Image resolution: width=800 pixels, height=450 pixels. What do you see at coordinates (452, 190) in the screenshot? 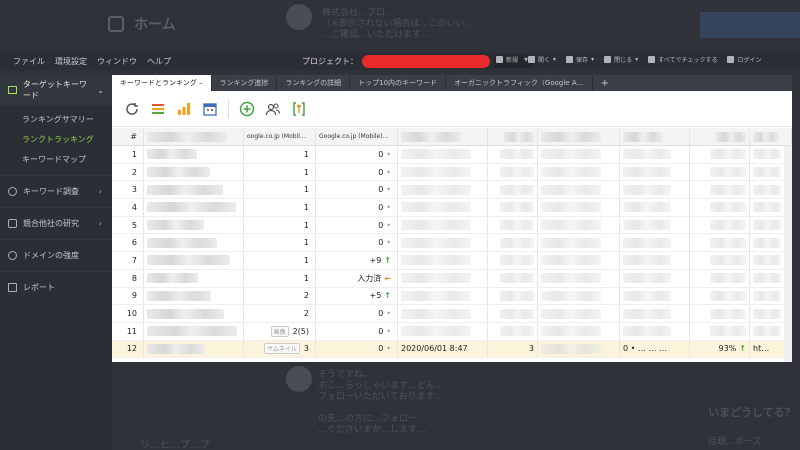
I see `table-row: 3 1 0 •` at bounding box center [452, 190].